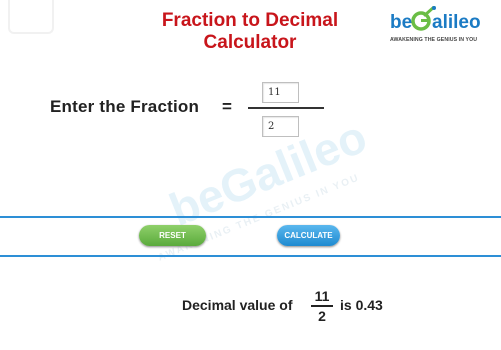 The image size is (501, 350). I want to click on result-fraction-bar, so click(322, 306).